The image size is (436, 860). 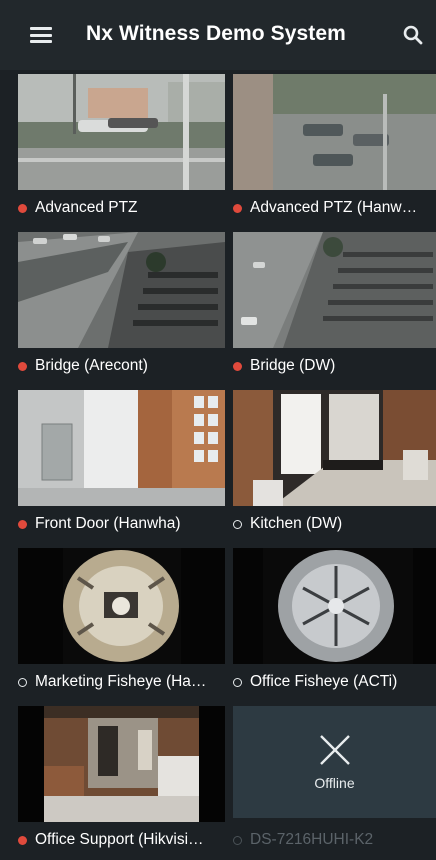 I want to click on camera-label: Kitchen (DW), so click(x=334, y=524).